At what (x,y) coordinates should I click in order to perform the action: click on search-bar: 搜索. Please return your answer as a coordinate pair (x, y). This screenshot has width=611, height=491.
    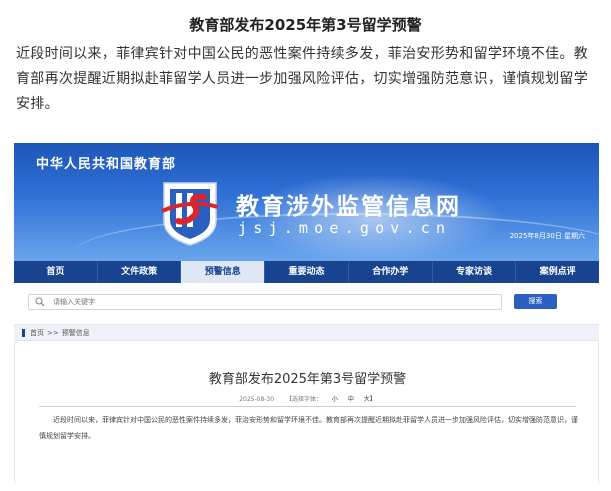
    Looking at the image, I should click on (306, 301).